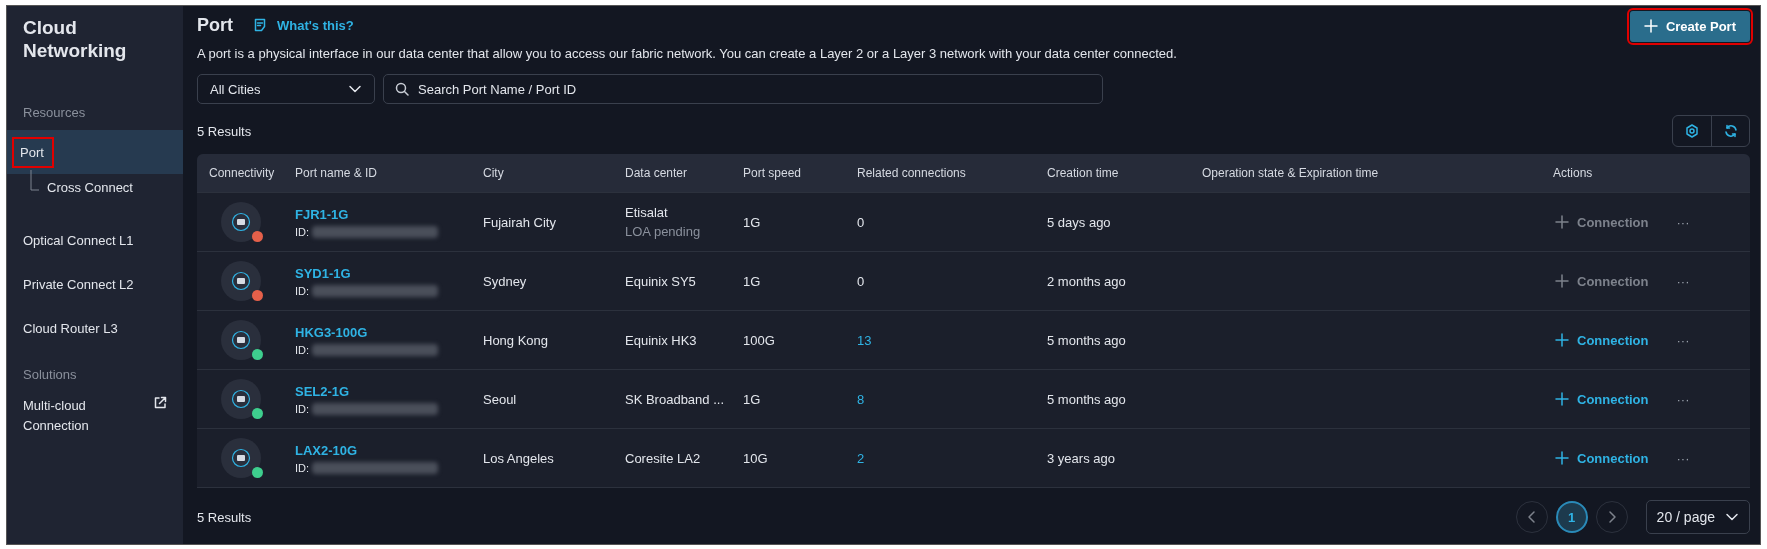 This screenshot has height=549, width=1767. I want to click on table-cell-text: Hong Kong, so click(516, 340).